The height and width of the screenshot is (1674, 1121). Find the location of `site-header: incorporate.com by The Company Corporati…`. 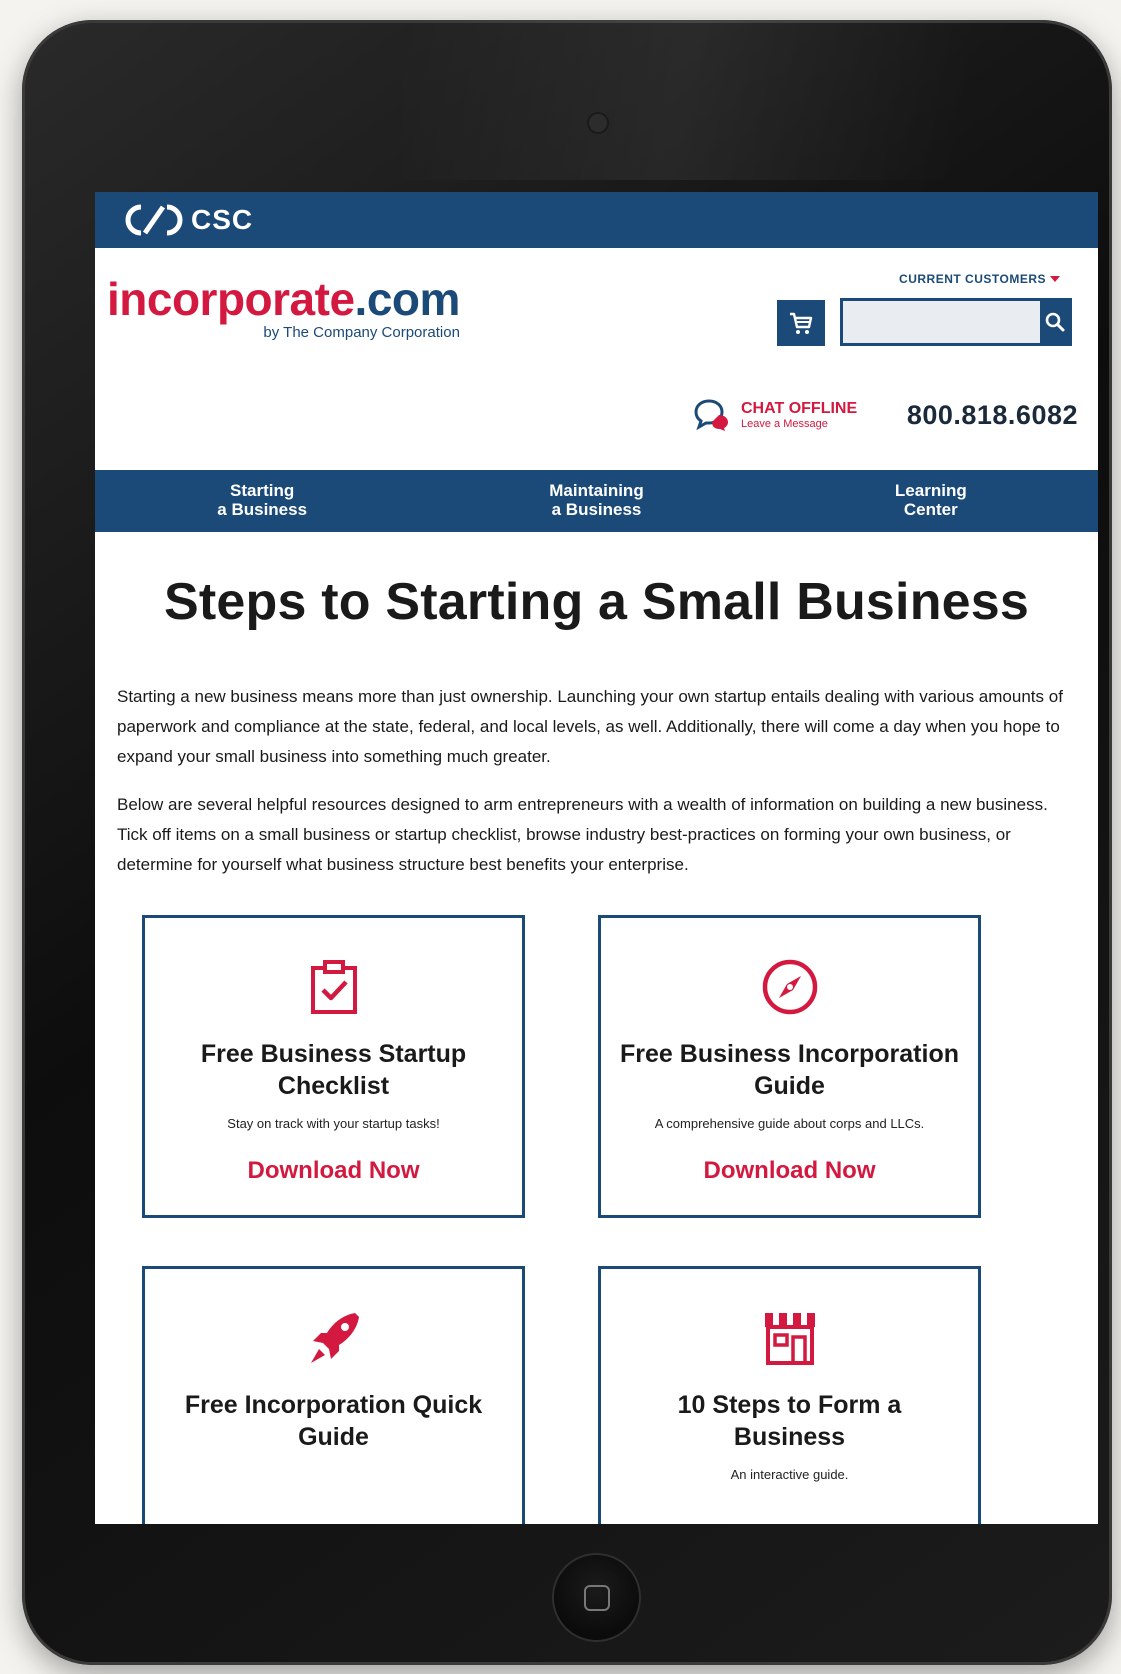

site-header: incorporate.com by The Company Corporati… is located at coordinates (596, 359).